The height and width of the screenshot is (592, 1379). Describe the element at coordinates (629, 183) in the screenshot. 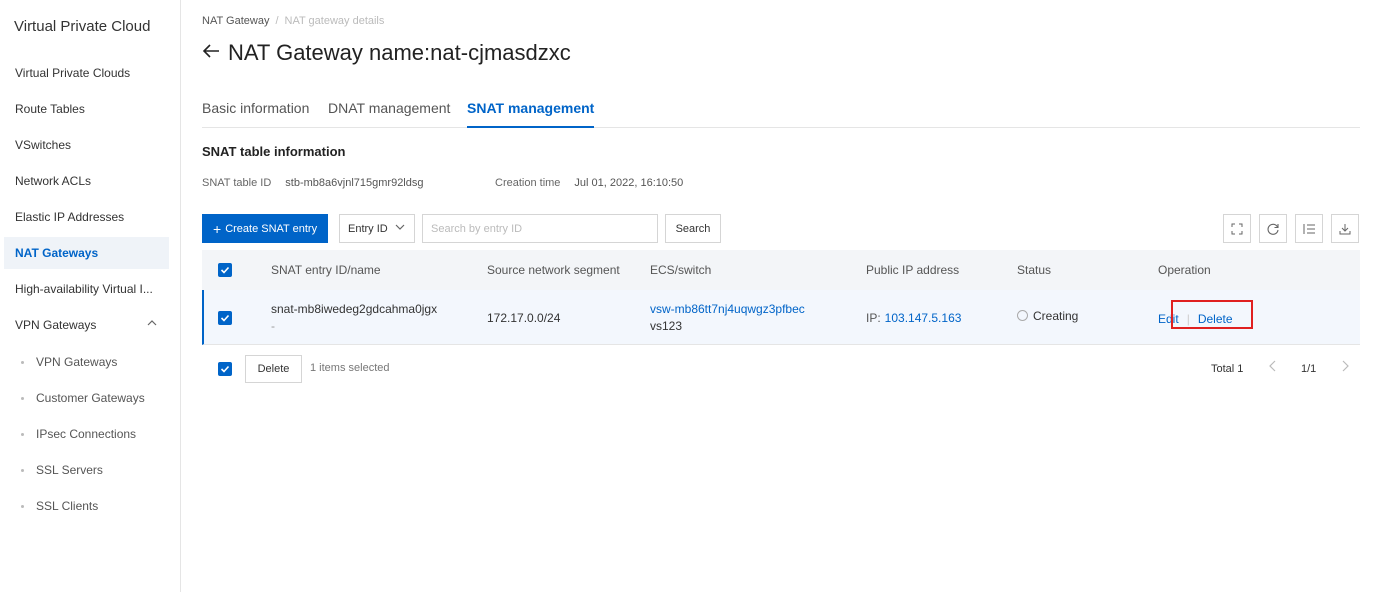

I see `creation-time-value: Jul 01, 2022, 16:10:50` at that location.